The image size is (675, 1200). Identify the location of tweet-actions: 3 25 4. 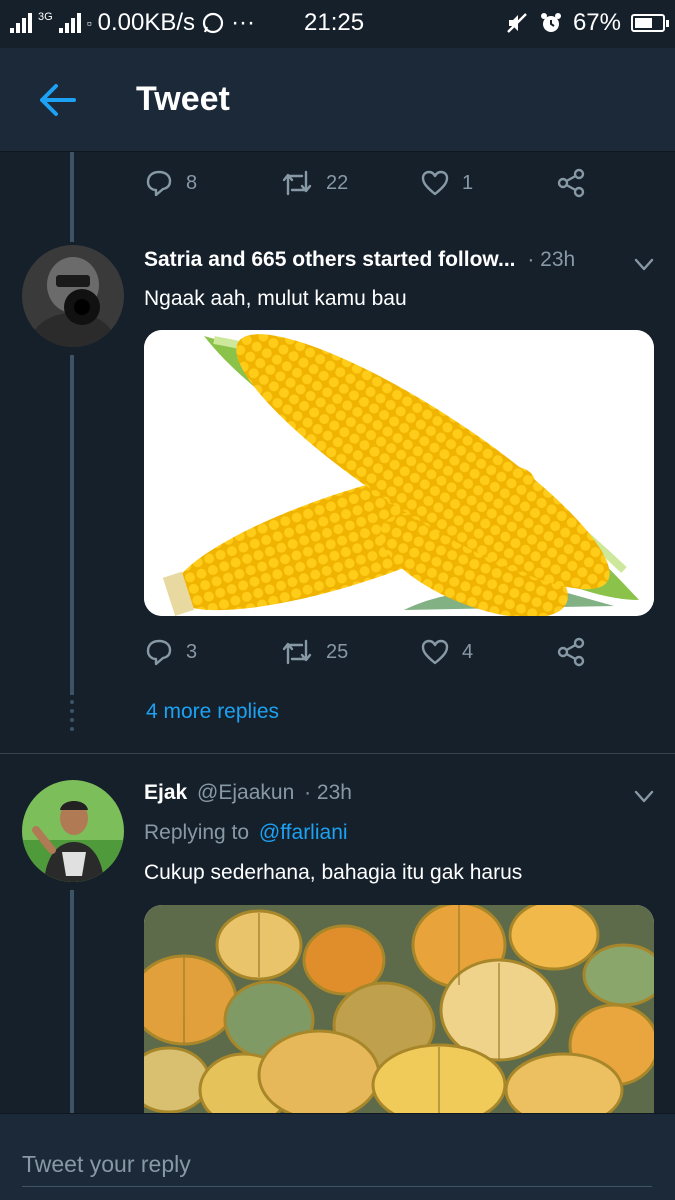
(374, 657).